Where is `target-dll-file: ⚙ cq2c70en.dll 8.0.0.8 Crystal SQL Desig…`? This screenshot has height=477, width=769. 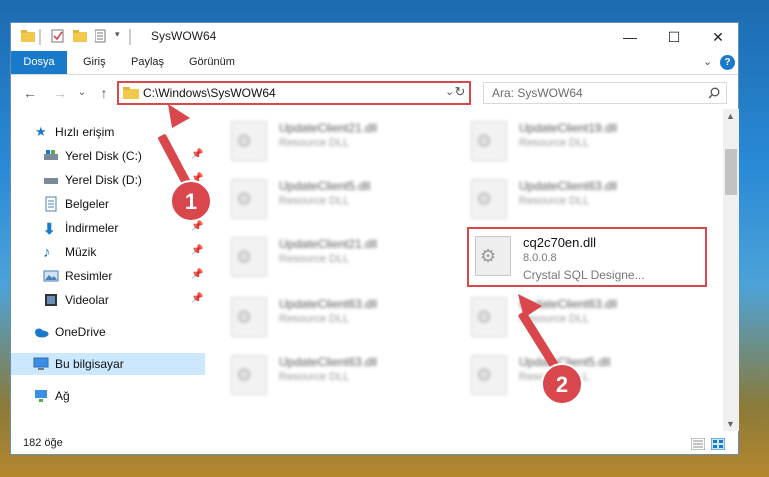 target-dll-file: ⚙ cq2c70en.dll 8.0.0.8 Crystal SQL Desig… is located at coordinates (587, 257).